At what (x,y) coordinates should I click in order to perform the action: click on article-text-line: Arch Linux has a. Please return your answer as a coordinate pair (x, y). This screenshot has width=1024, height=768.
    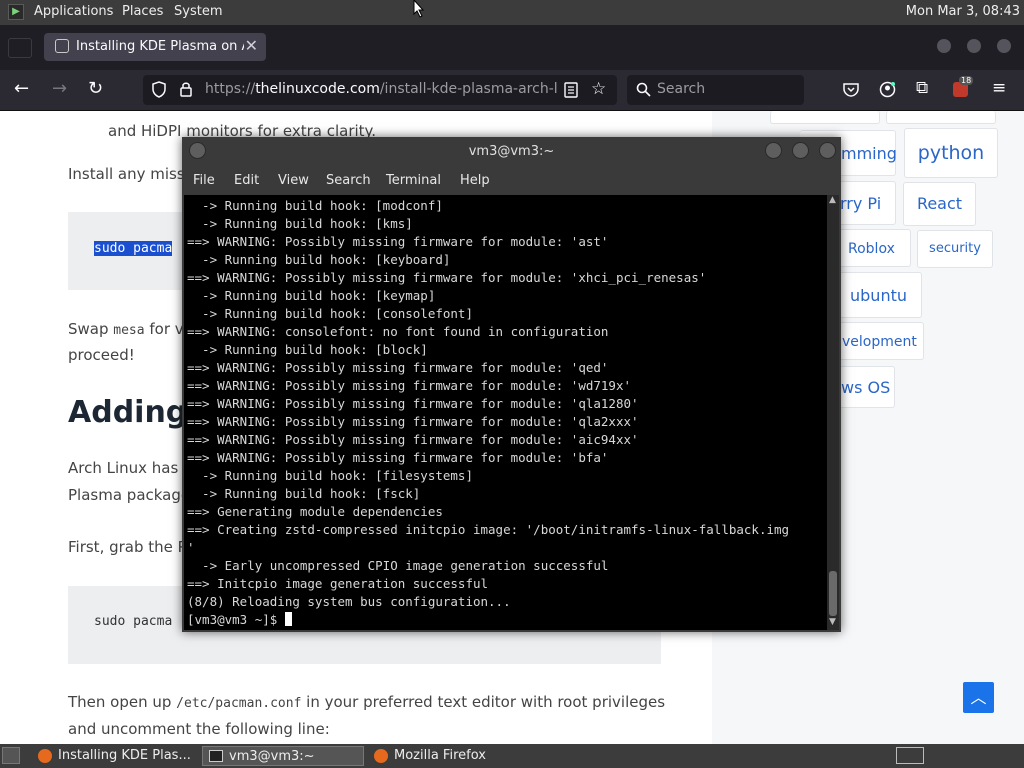
    Looking at the image, I should click on (130, 468).